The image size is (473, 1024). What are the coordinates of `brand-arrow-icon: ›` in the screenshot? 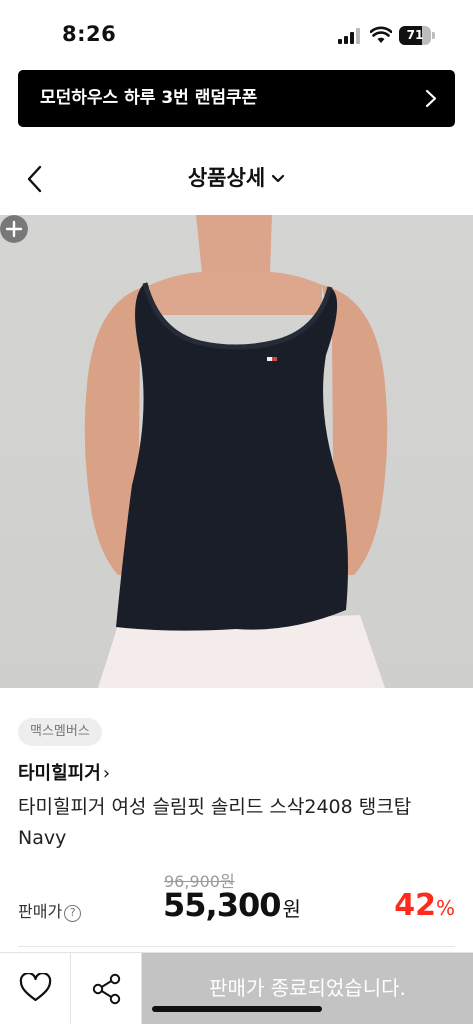 It's located at (106, 773).